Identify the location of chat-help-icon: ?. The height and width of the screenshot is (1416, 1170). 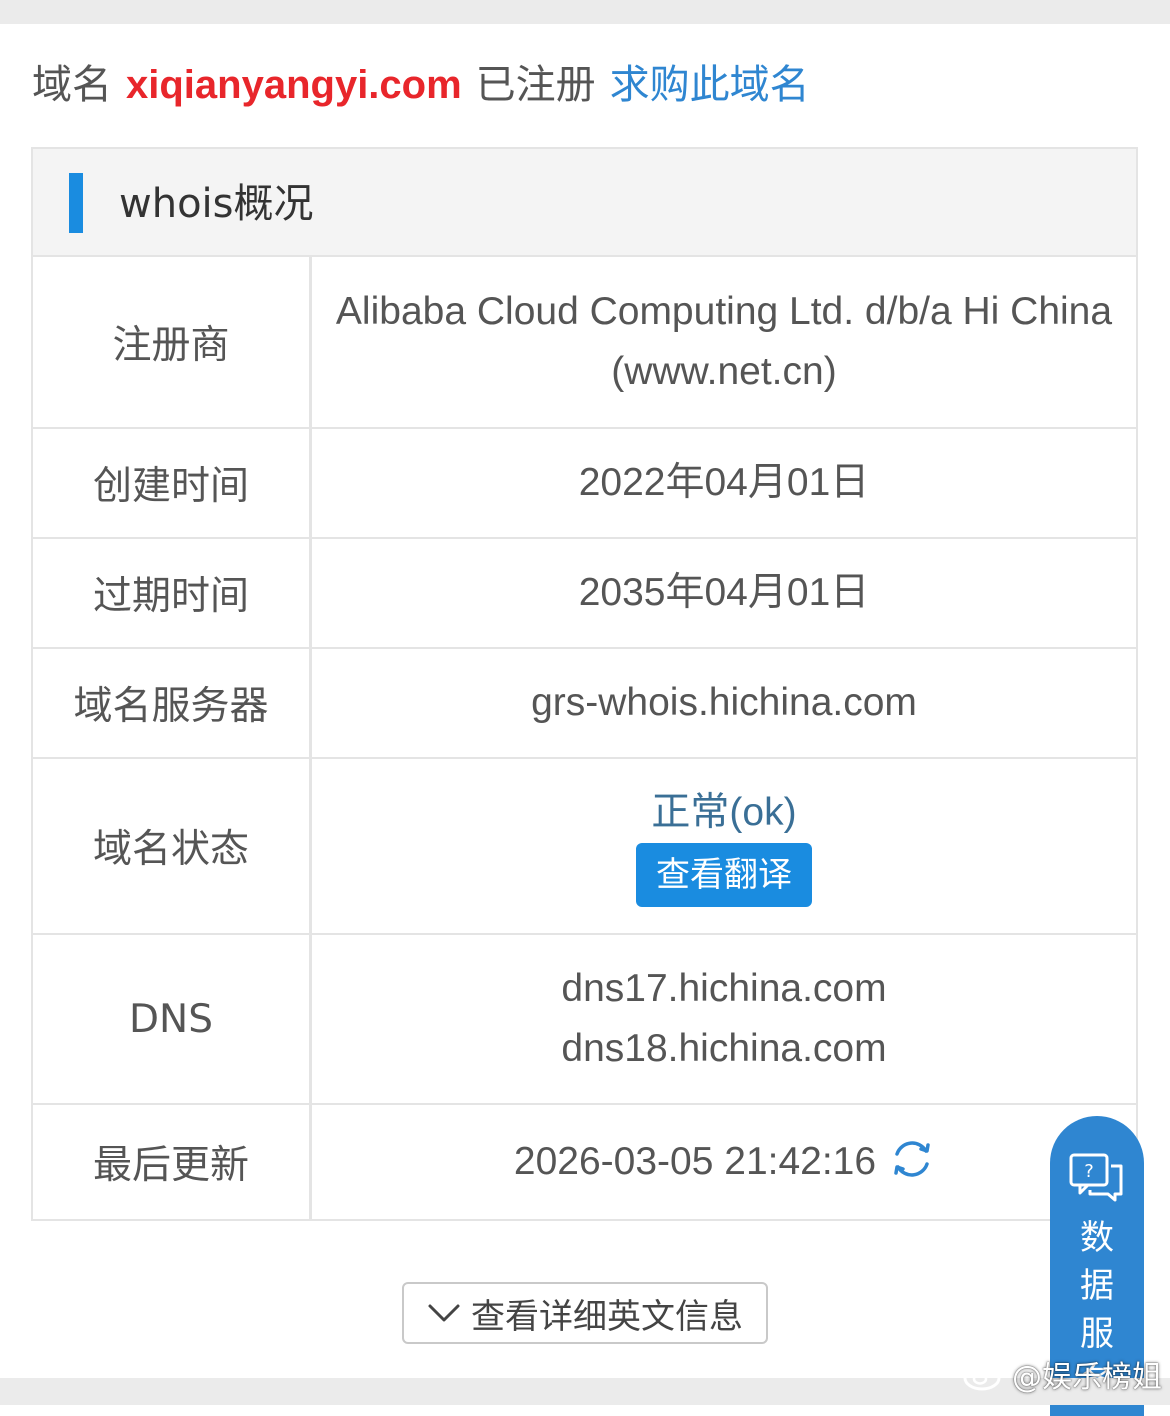
(1096, 1177).